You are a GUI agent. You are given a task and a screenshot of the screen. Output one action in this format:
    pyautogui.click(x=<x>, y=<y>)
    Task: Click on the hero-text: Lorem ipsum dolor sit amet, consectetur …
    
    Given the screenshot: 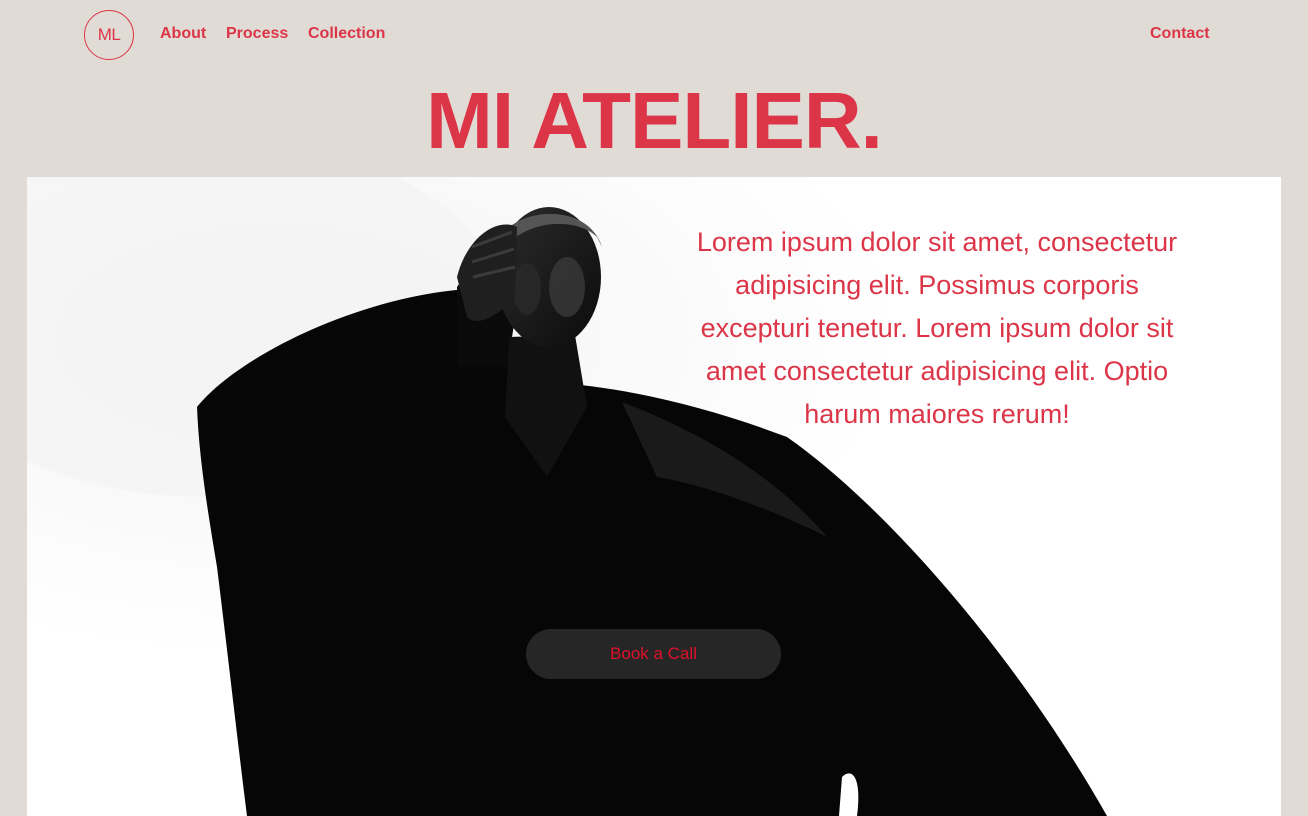 What is the action you would take?
    pyautogui.click(x=937, y=328)
    